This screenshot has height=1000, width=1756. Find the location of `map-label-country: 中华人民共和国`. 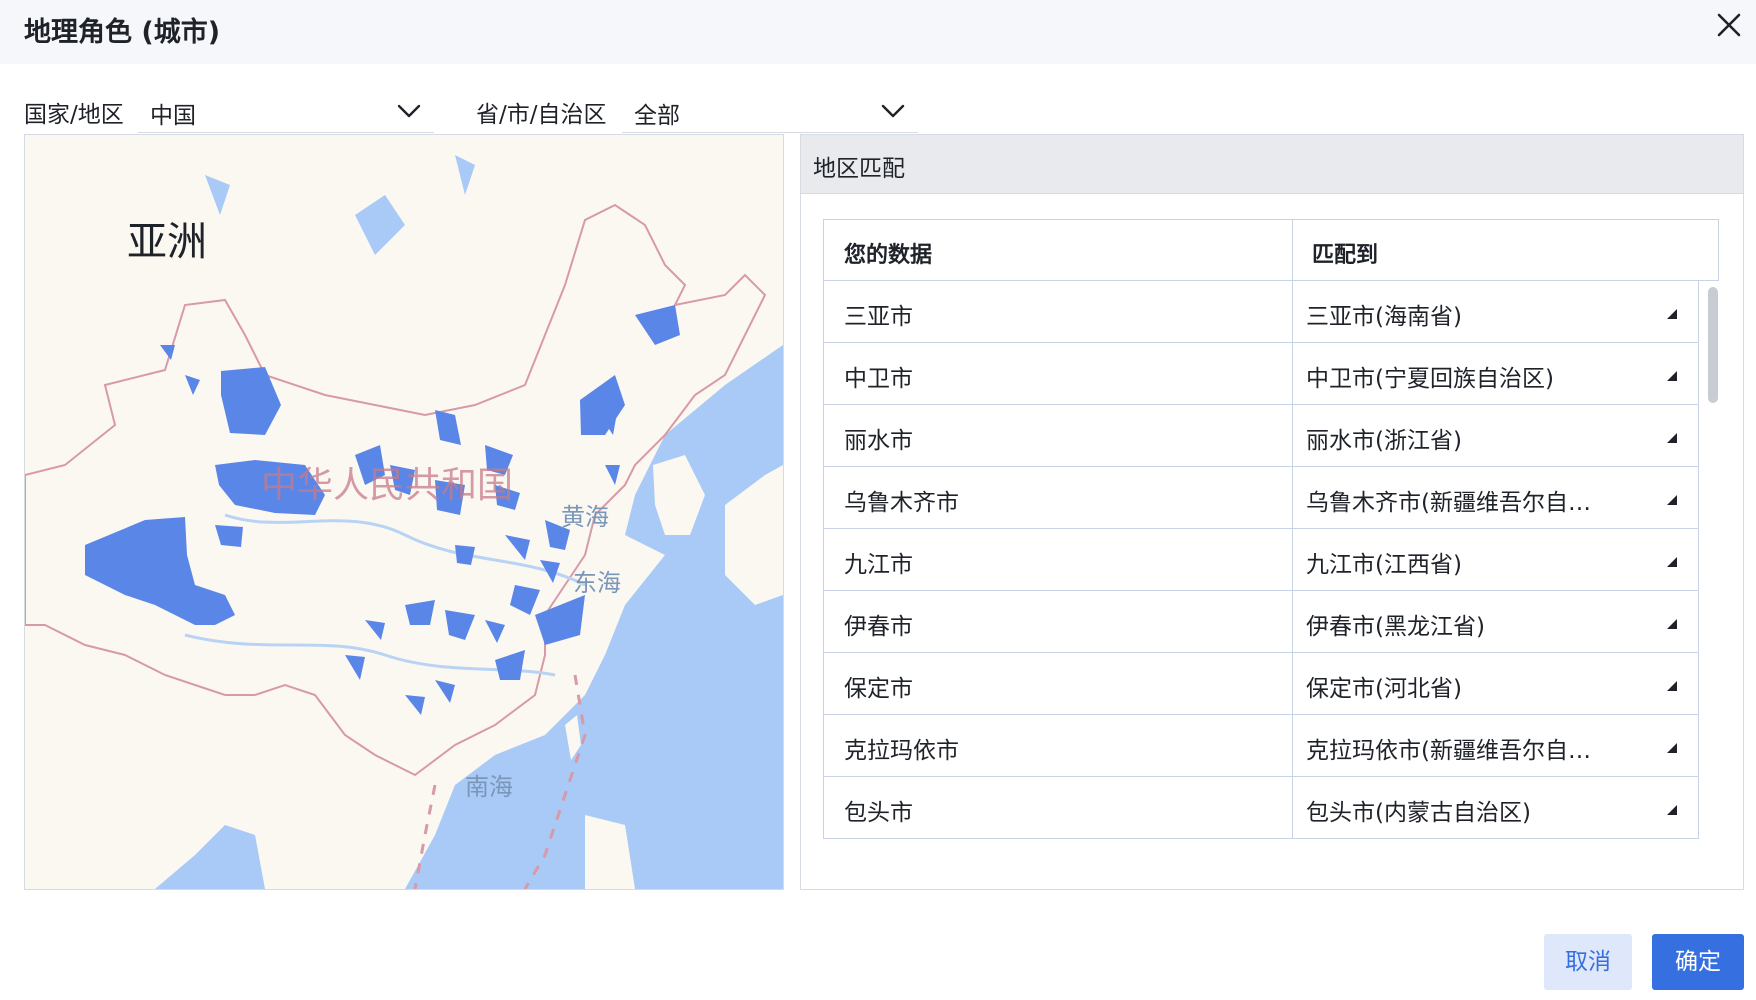

map-label-country: 中华人民共和国 is located at coordinates (387, 485).